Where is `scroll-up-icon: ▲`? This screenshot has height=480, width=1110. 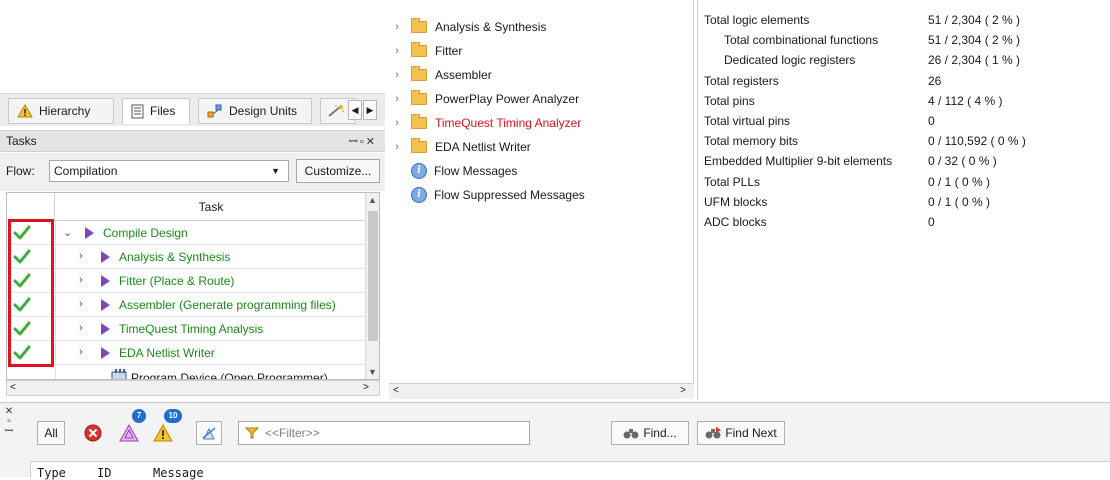 scroll-up-icon: ▲ is located at coordinates (372, 200).